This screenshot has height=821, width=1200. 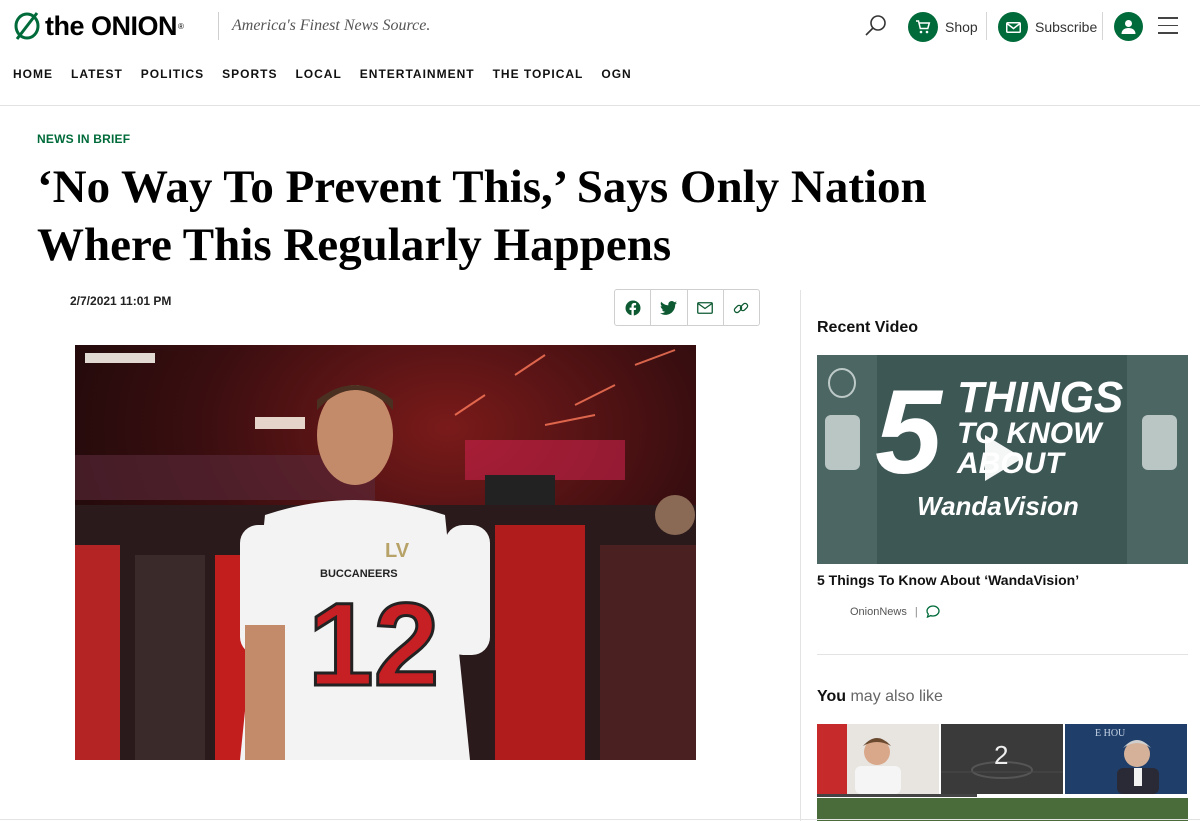 What do you see at coordinates (943, 27) in the screenshot?
I see `shop-button: Shop` at bounding box center [943, 27].